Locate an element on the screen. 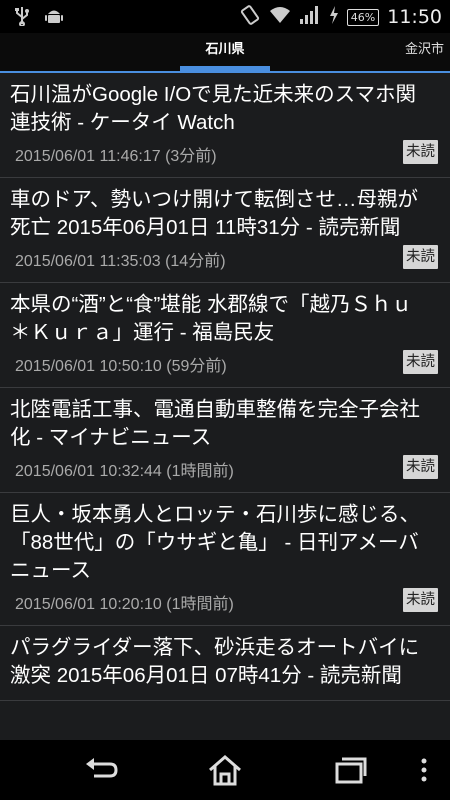 The image size is (450, 800). signal-icon is located at coordinates (310, 17).